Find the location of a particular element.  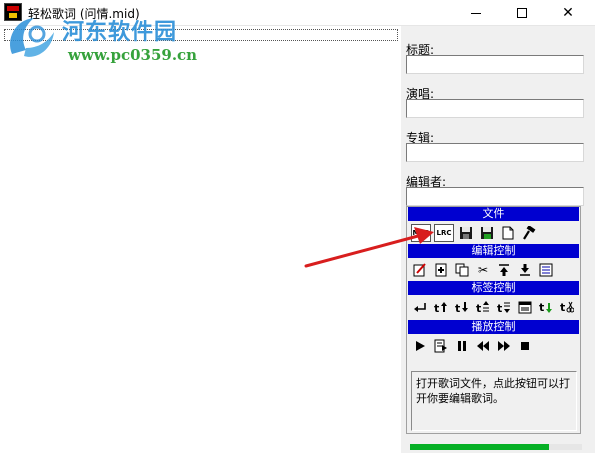

rewind-icon is located at coordinates (483, 346).